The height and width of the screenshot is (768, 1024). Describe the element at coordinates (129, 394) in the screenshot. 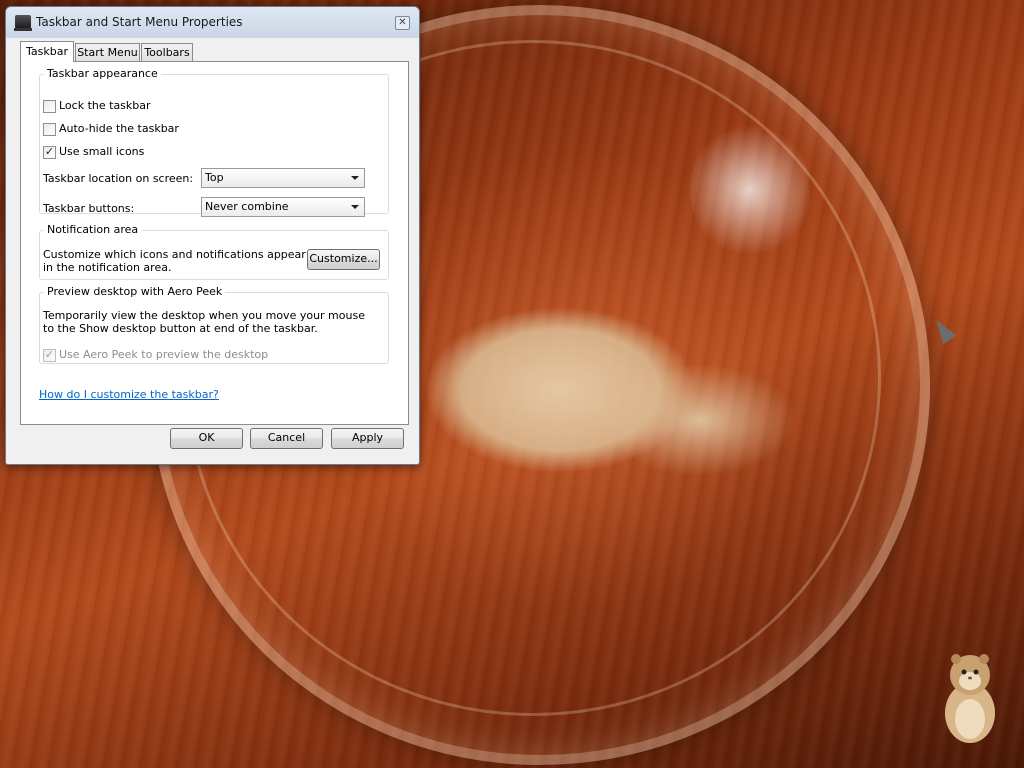

I see `help-link: How do I customize the taskbar?` at that location.